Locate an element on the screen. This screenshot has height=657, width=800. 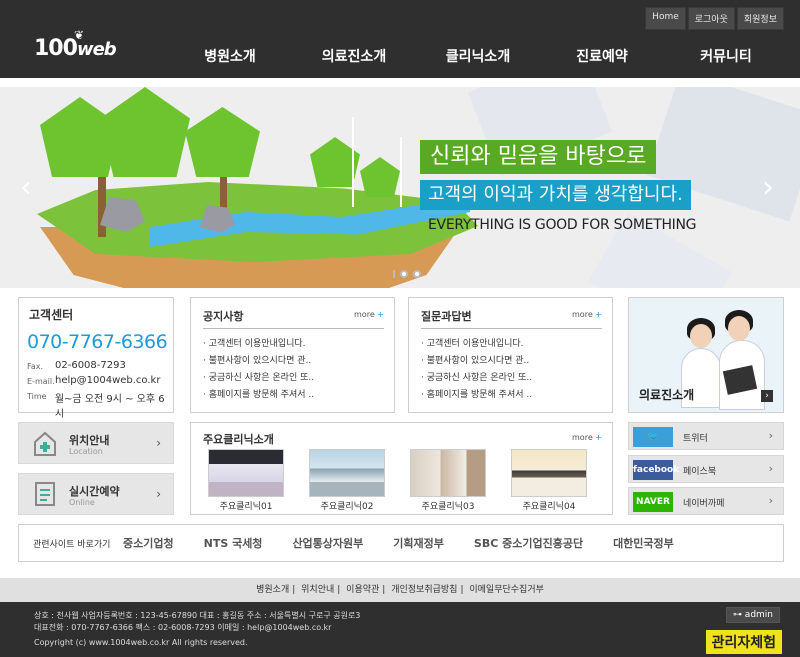
location-button: 위치안내 Location › is located at coordinates (96, 443).